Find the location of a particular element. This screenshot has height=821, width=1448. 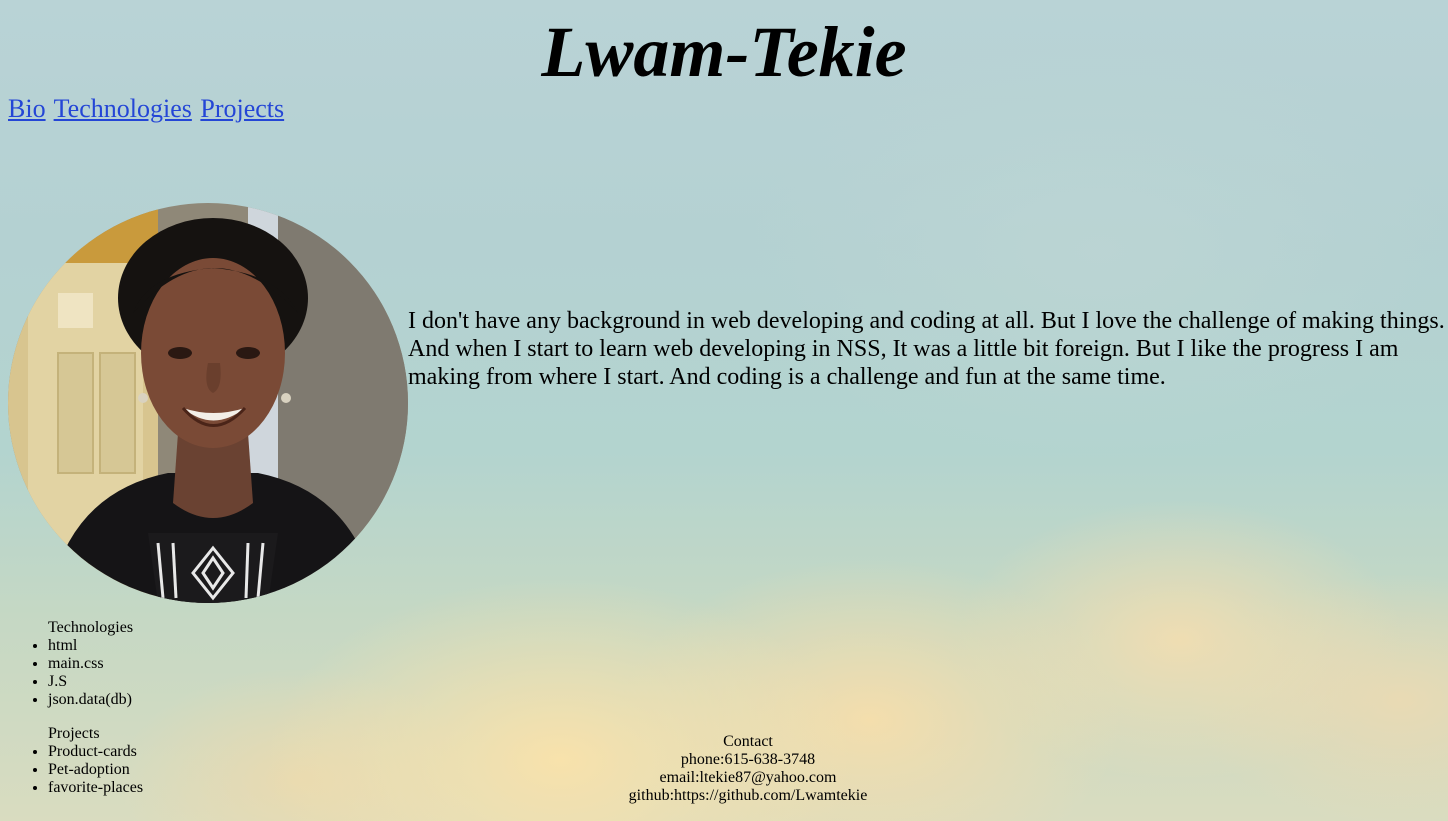

main-nav: Bio Technologies Projects is located at coordinates (147, 109).